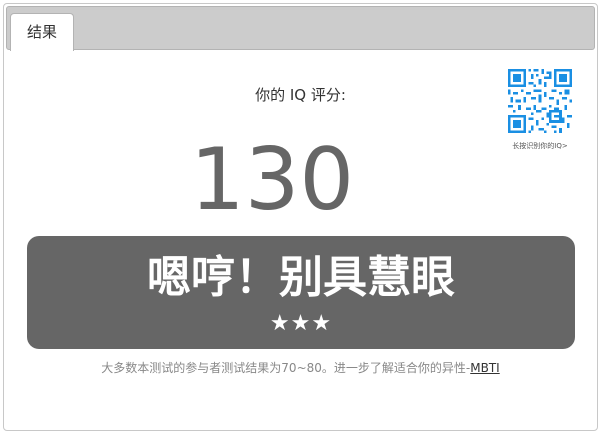  Describe the element at coordinates (301, 277) in the screenshot. I see `result-title: 嗯哼！别具慧眼` at that location.